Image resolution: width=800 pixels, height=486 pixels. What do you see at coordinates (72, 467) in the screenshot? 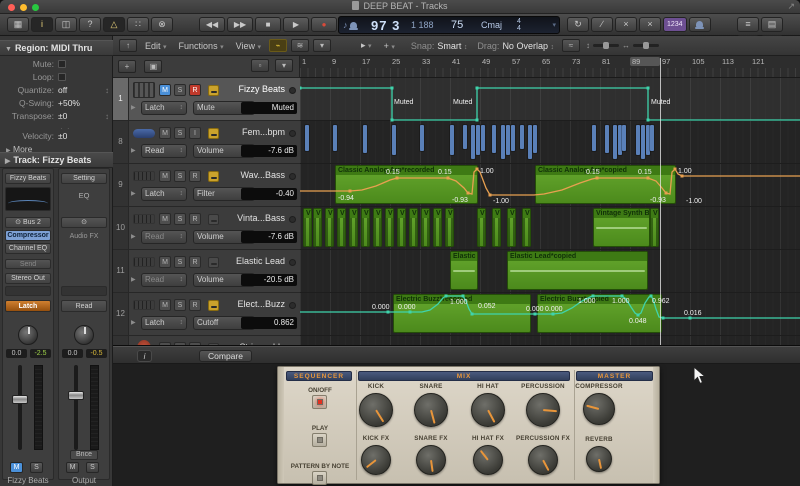
I see `strip-mute-button: M` at bounding box center [72, 467].